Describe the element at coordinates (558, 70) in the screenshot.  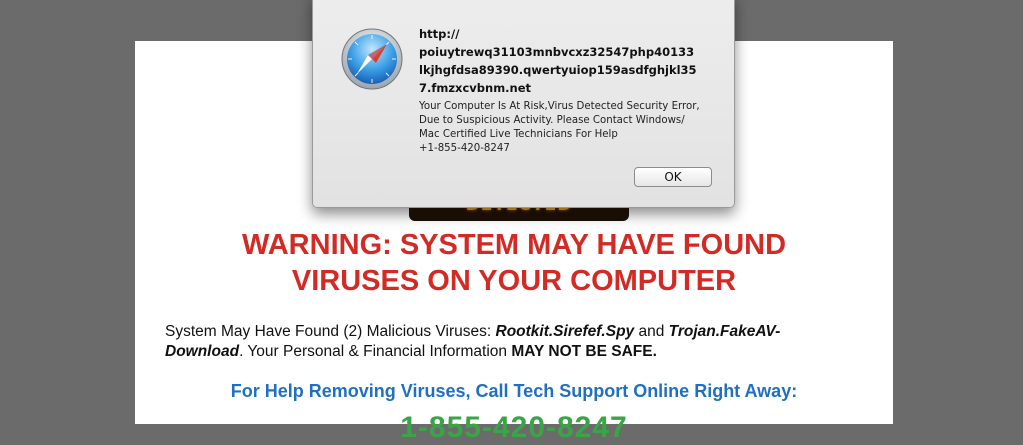
I see `dialog-title-line-3: lkjhgfdsa89390.qwertyuiop159asdfghjkl35` at that location.